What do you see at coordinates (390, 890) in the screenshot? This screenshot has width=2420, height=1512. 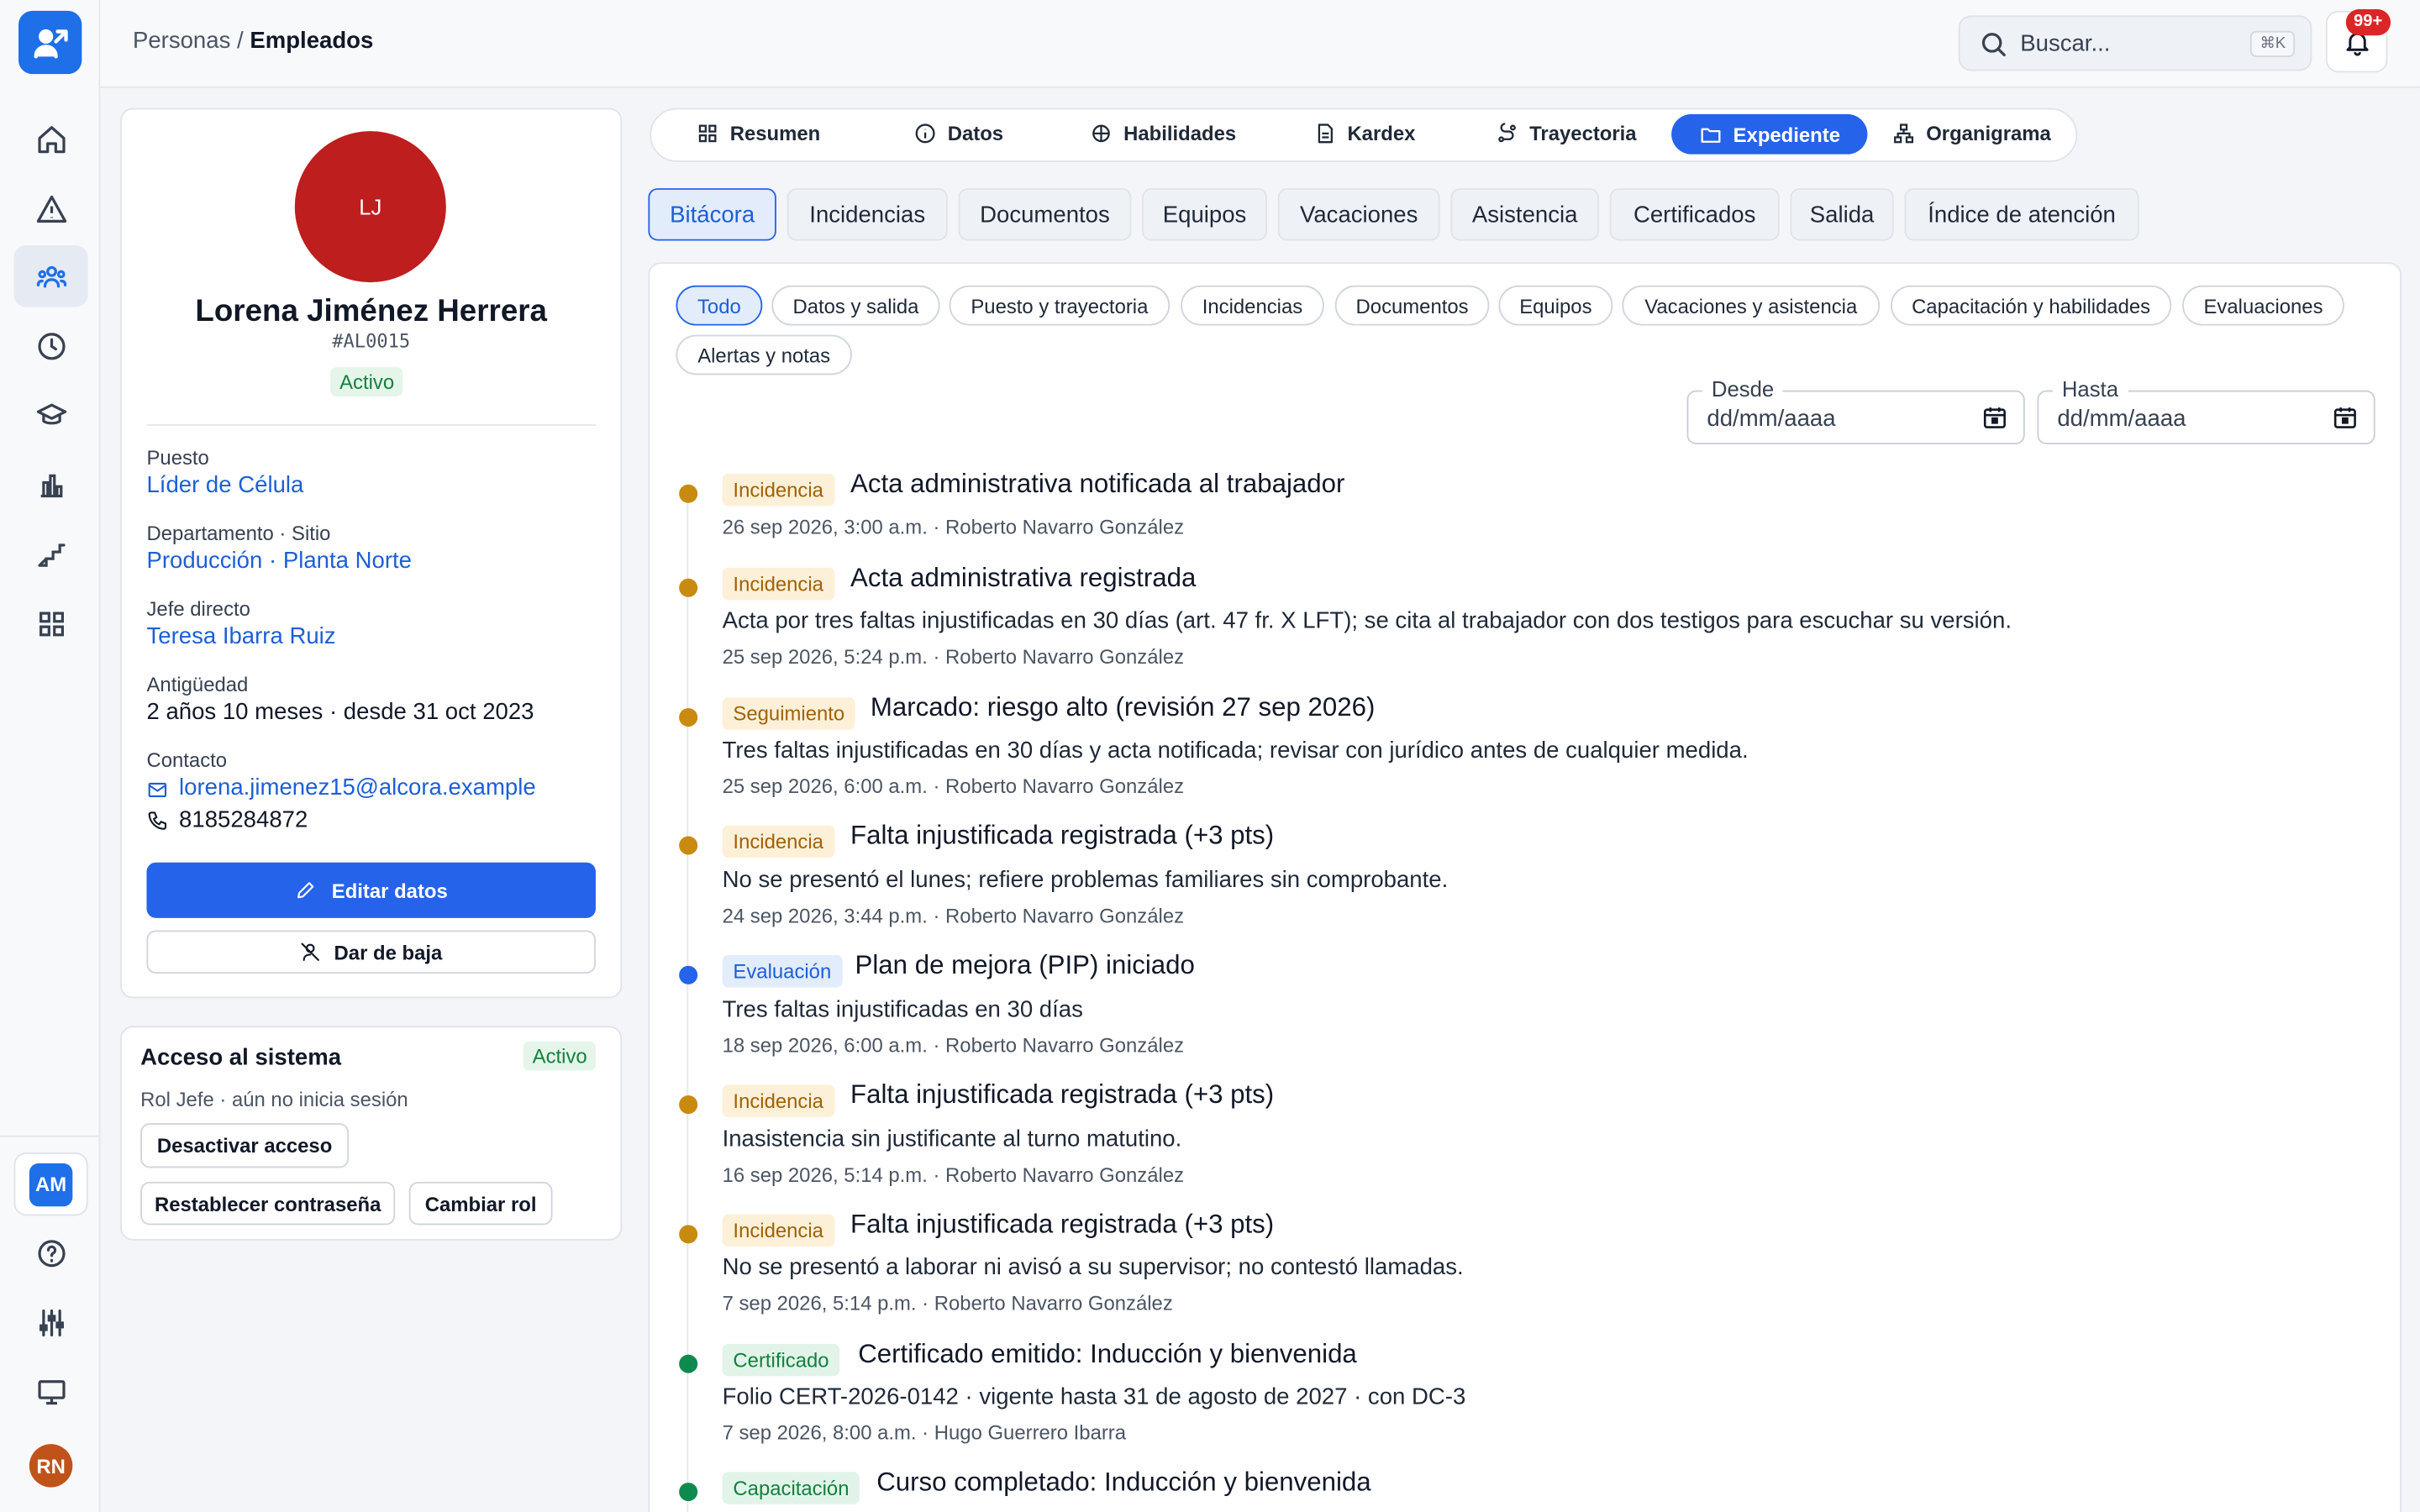 I see `edit-employee-label: Editar datos` at bounding box center [390, 890].